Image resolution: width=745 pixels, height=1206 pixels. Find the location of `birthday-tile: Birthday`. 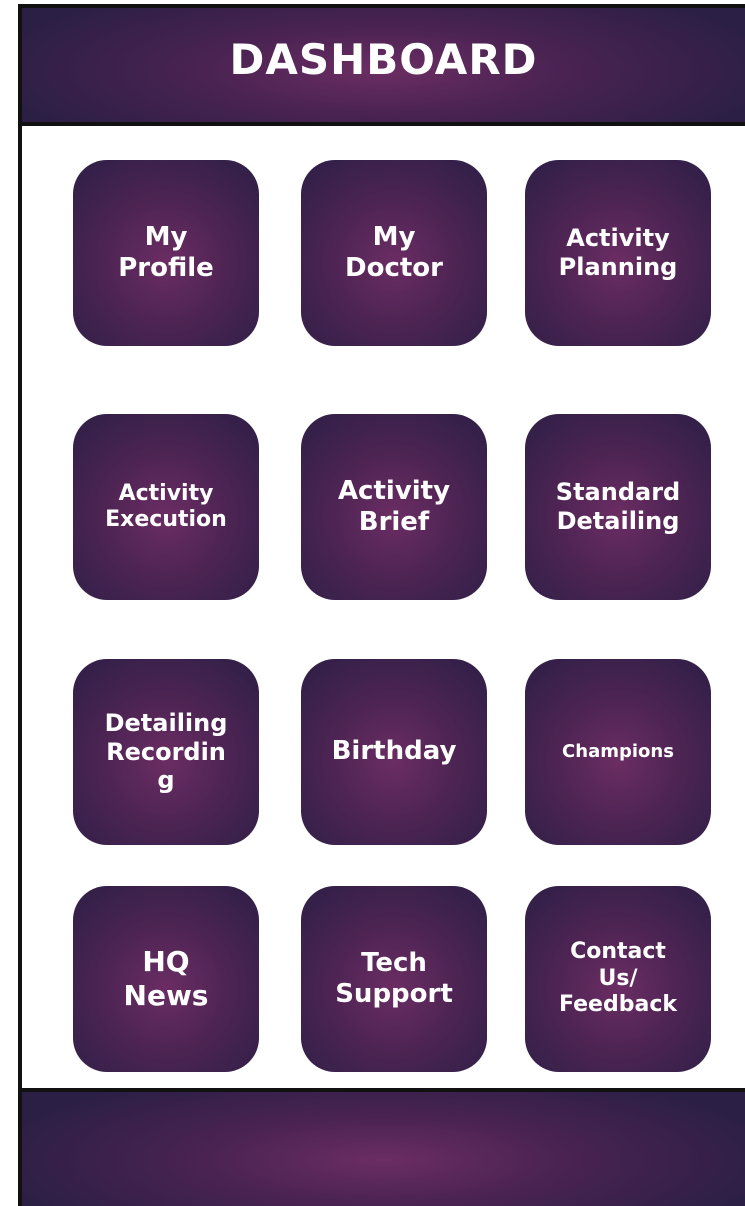

birthday-tile: Birthday is located at coordinates (394, 752).